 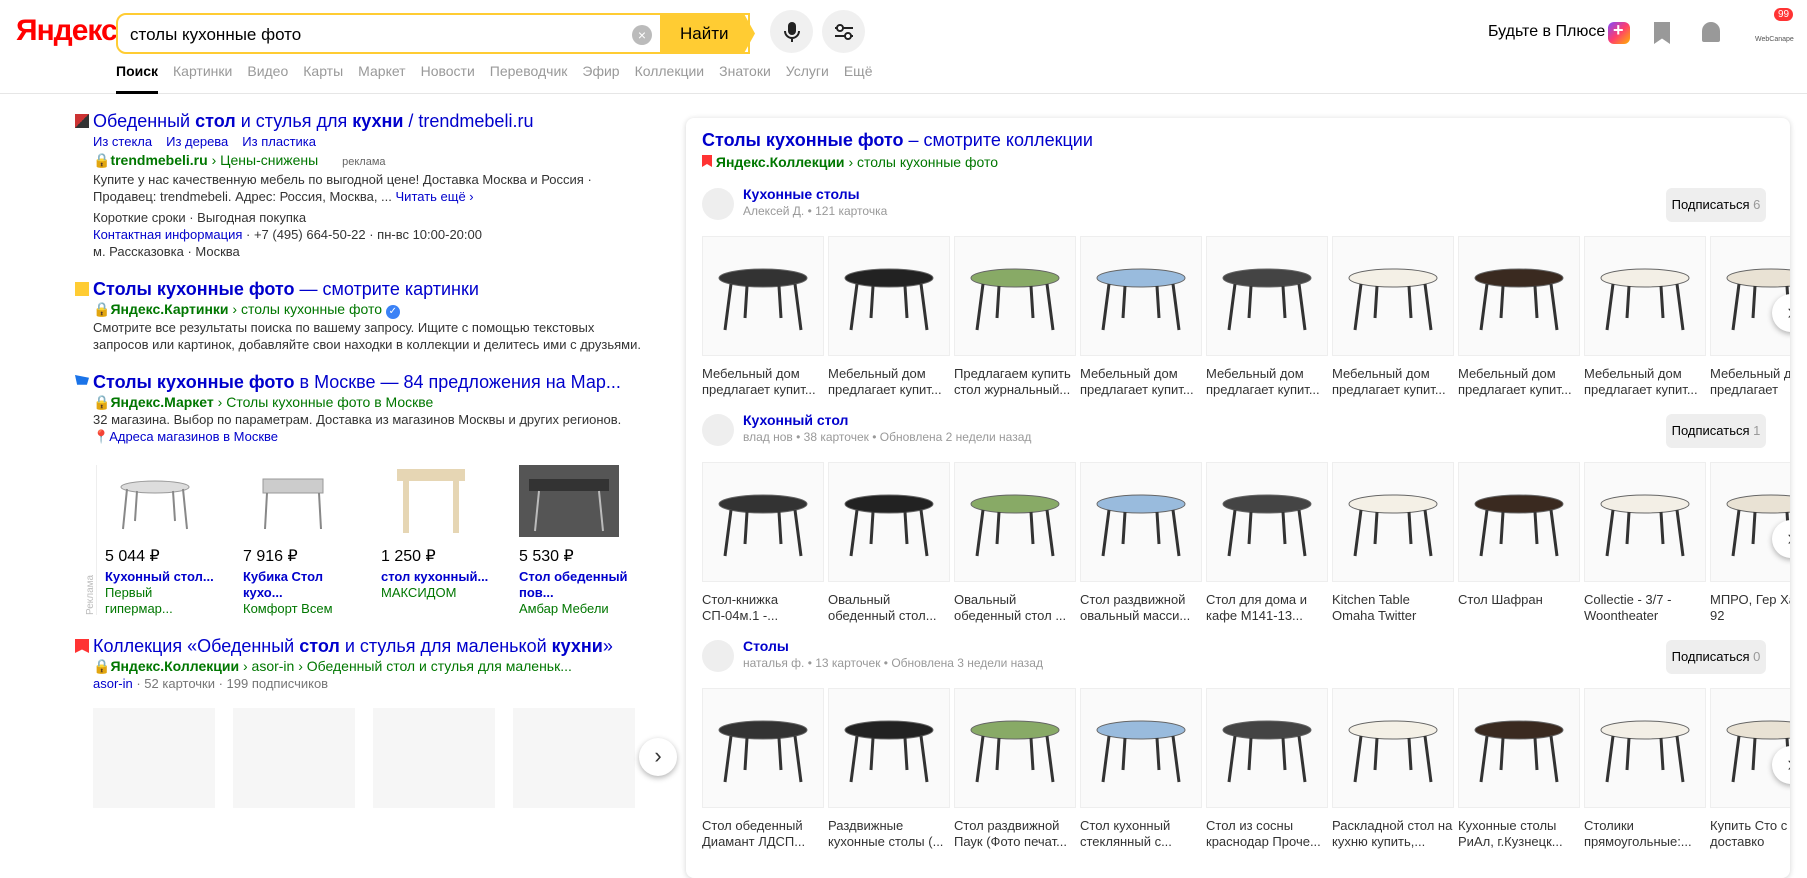 I want to click on tab-news: Новости, so click(x=448, y=78).